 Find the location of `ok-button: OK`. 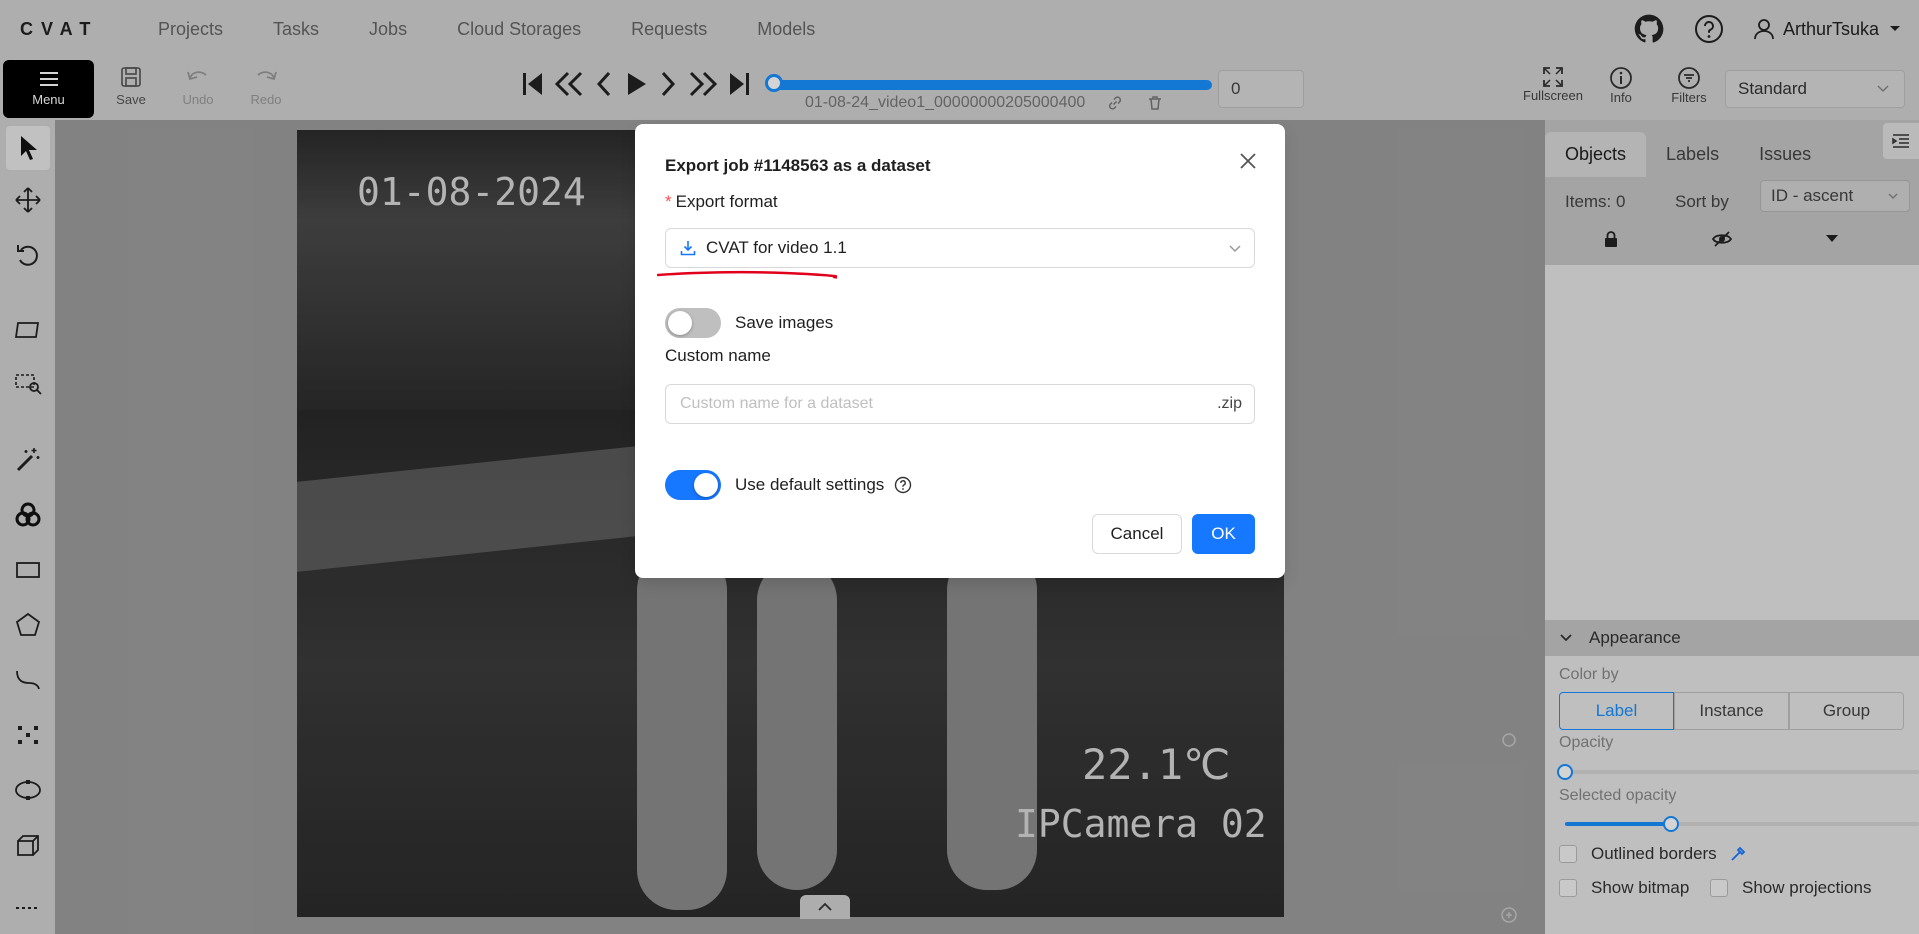

ok-button: OK is located at coordinates (1223, 534).